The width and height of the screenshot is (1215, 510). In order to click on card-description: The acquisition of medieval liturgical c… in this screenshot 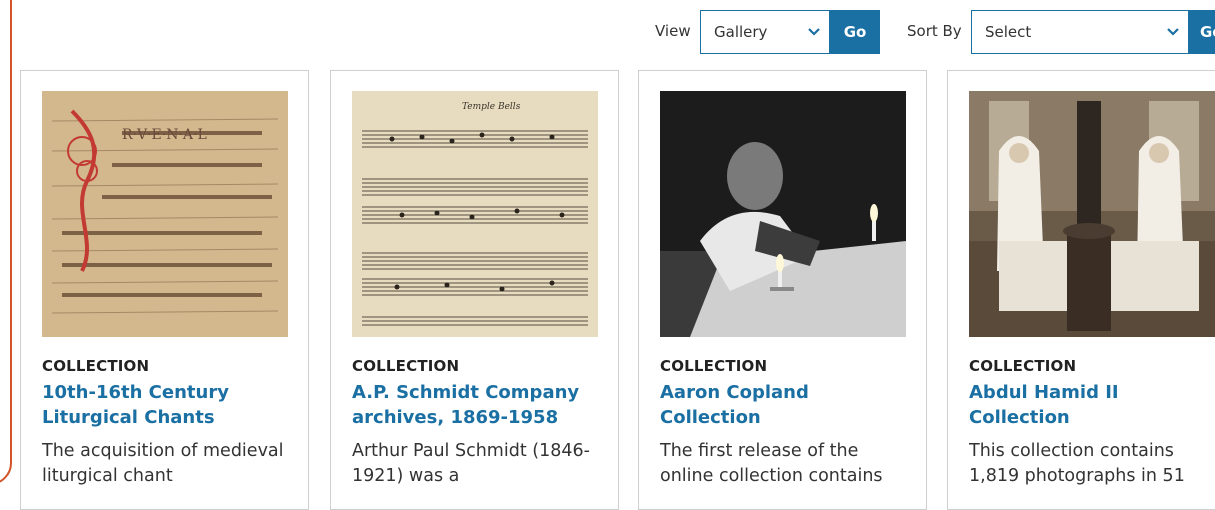, I will do `click(163, 463)`.